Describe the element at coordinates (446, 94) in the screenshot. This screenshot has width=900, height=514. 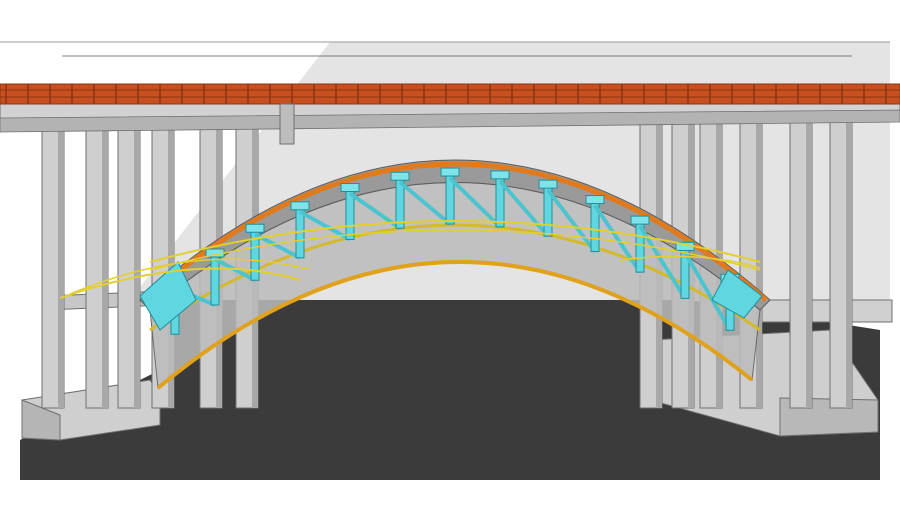
I see `railing-posts` at that location.